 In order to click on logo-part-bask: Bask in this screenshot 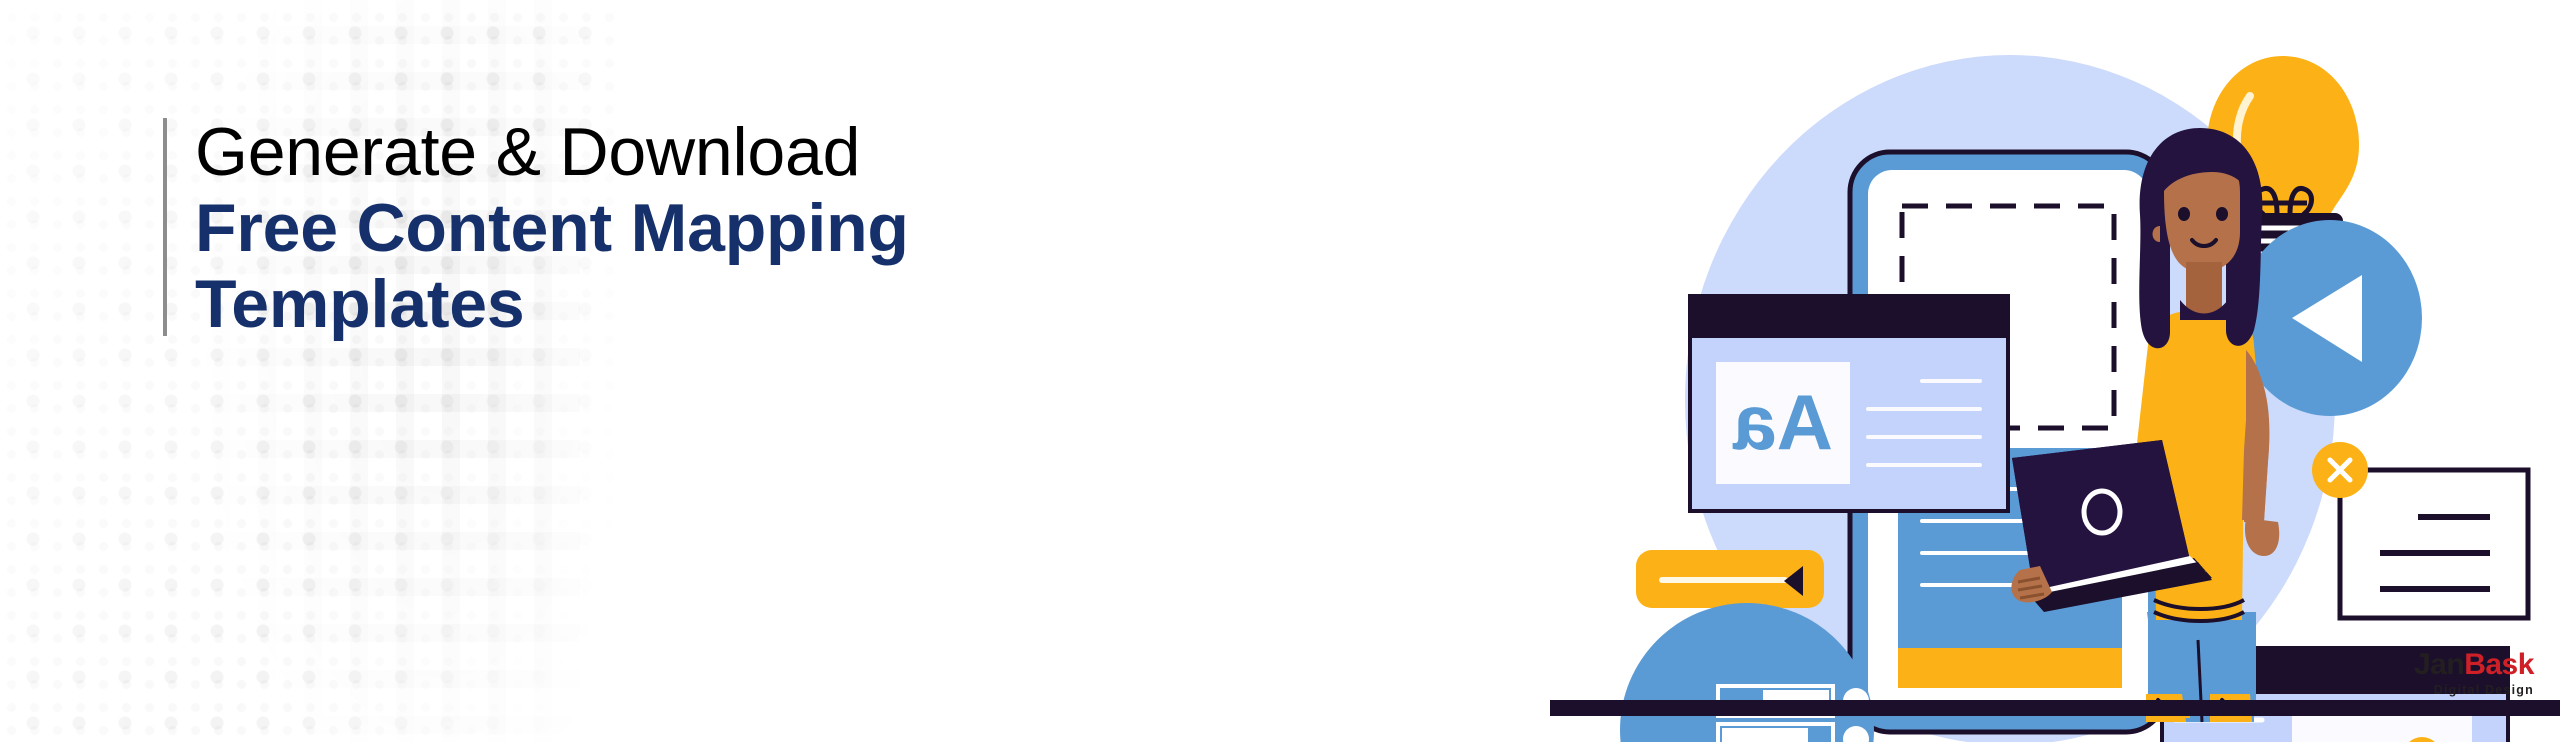, I will do `click(2499, 664)`.